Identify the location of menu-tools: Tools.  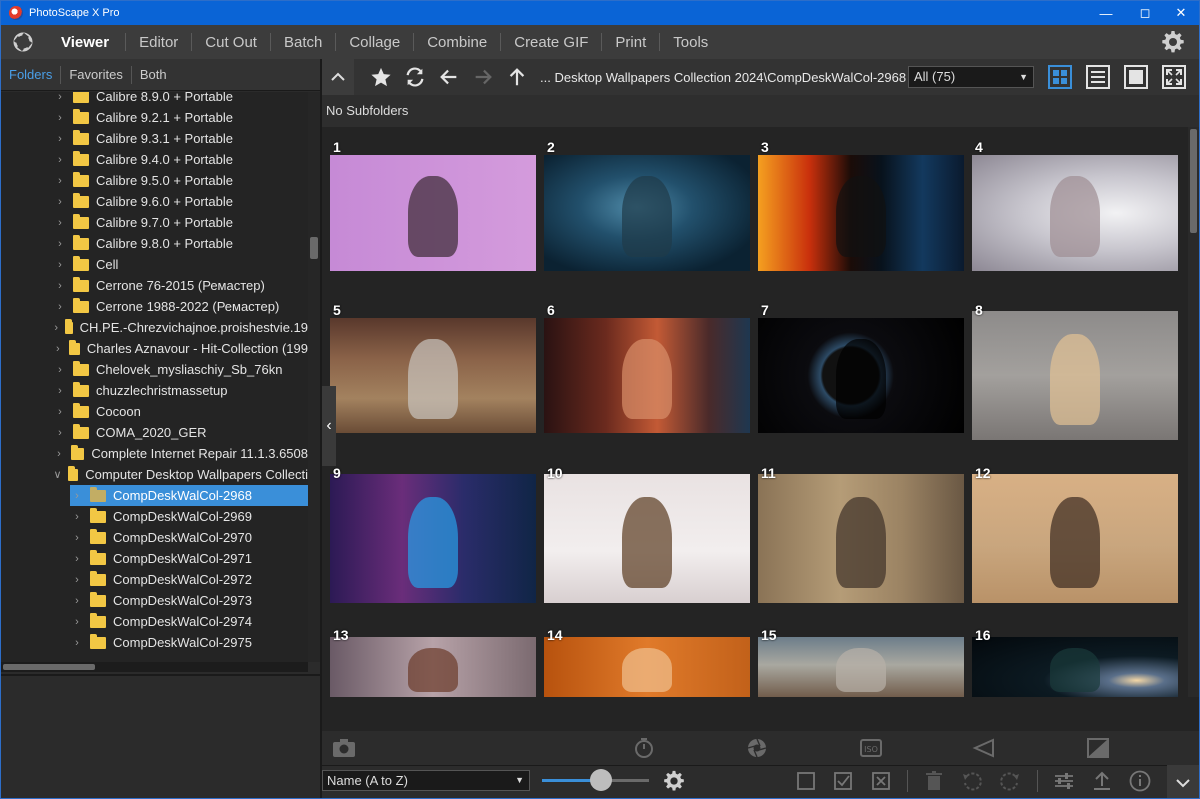
(690, 42).